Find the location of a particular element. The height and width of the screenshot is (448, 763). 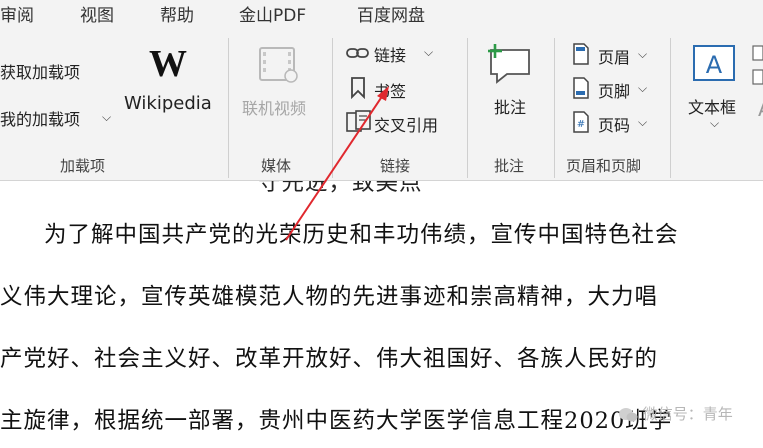

annotation-arrow is located at coordinates (337, 163).